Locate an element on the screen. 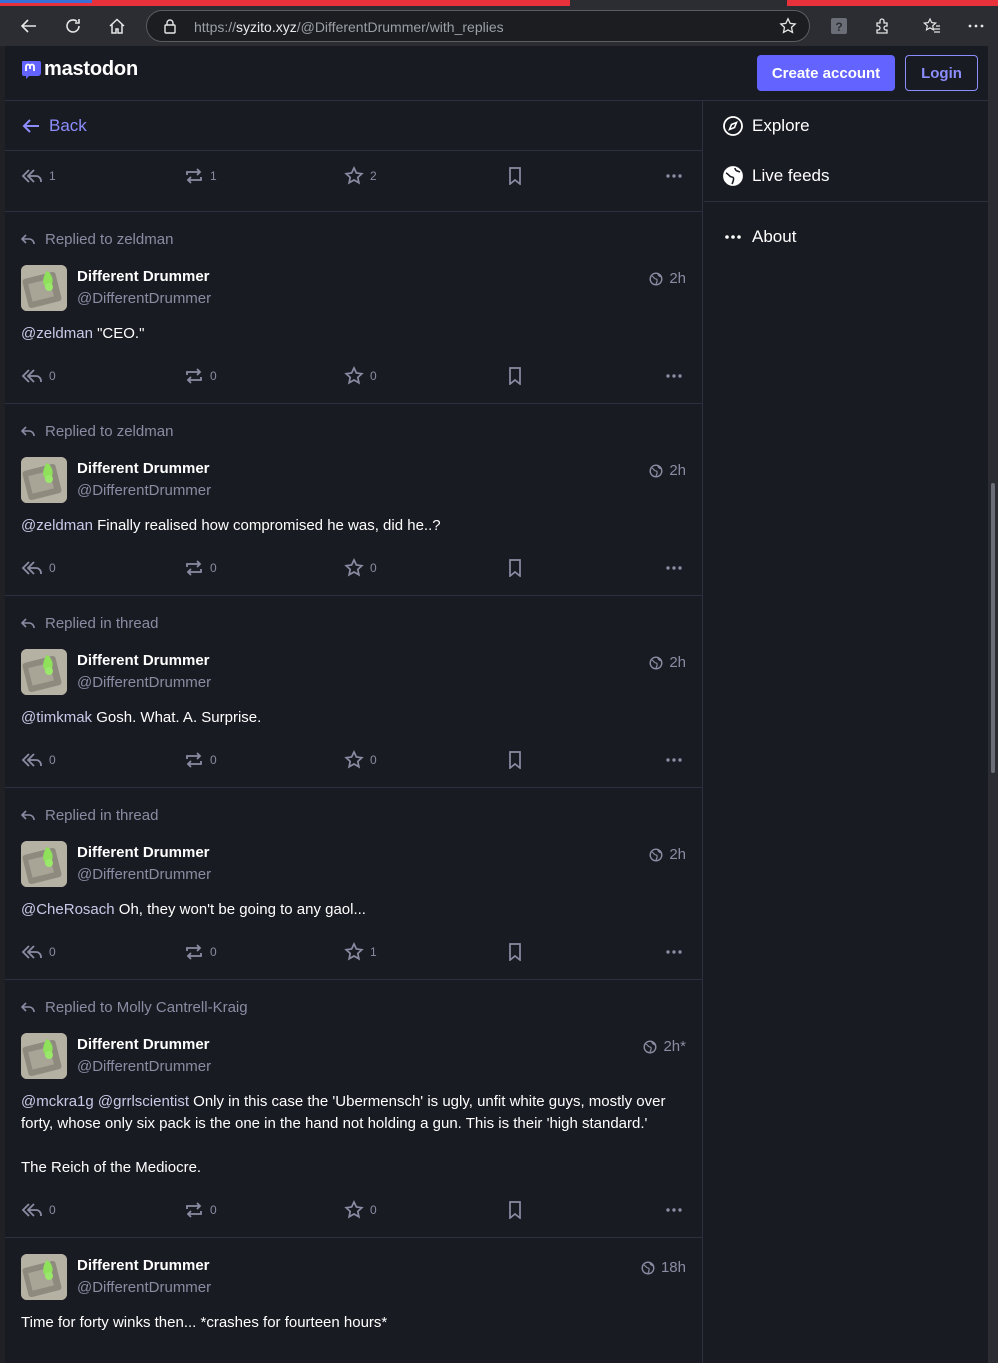 Image resolution: width=998 pixels, height=1363 pixels. mention-link: @CheRosach is located at coordinates (68, 909).